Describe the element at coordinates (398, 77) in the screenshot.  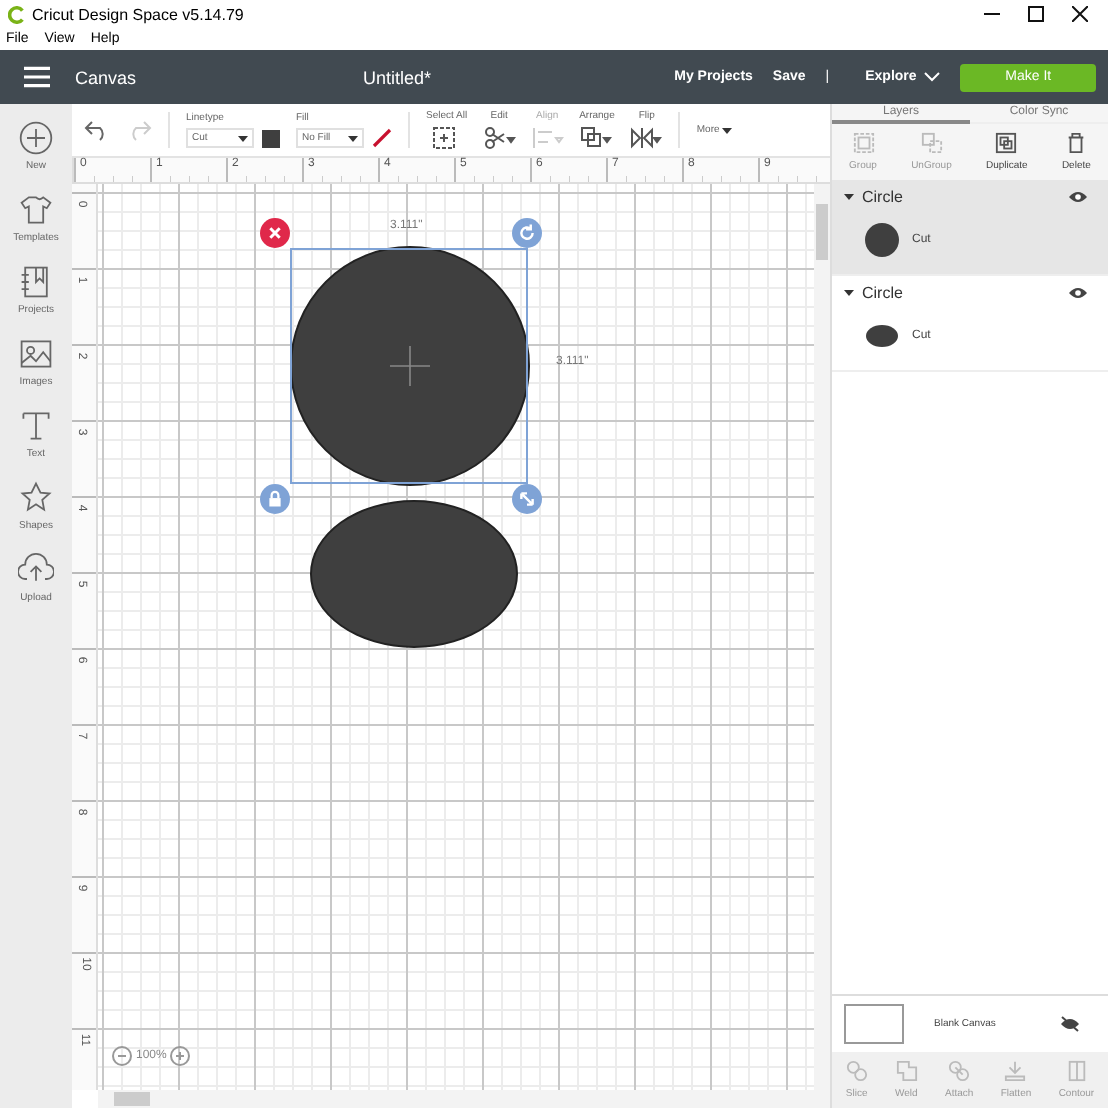
I see `document-title: Untitled*` at that location.